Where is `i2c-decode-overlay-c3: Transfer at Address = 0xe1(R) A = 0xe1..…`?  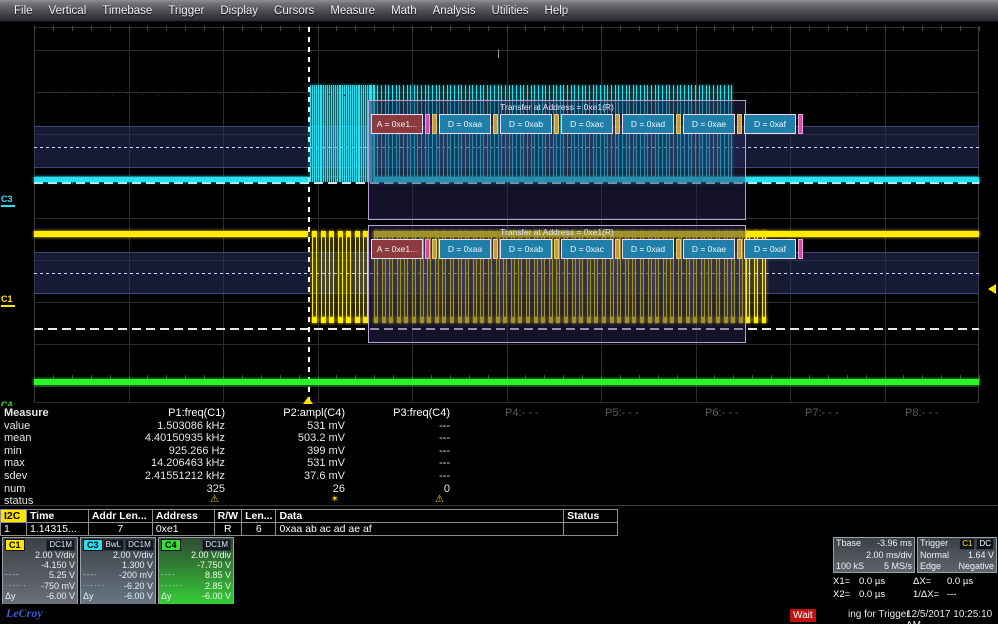 i2c-decode-overlay-c3: Transfer at Address = 0xe1(R) A = 0xe1..… is located at coordinates (585, 160).